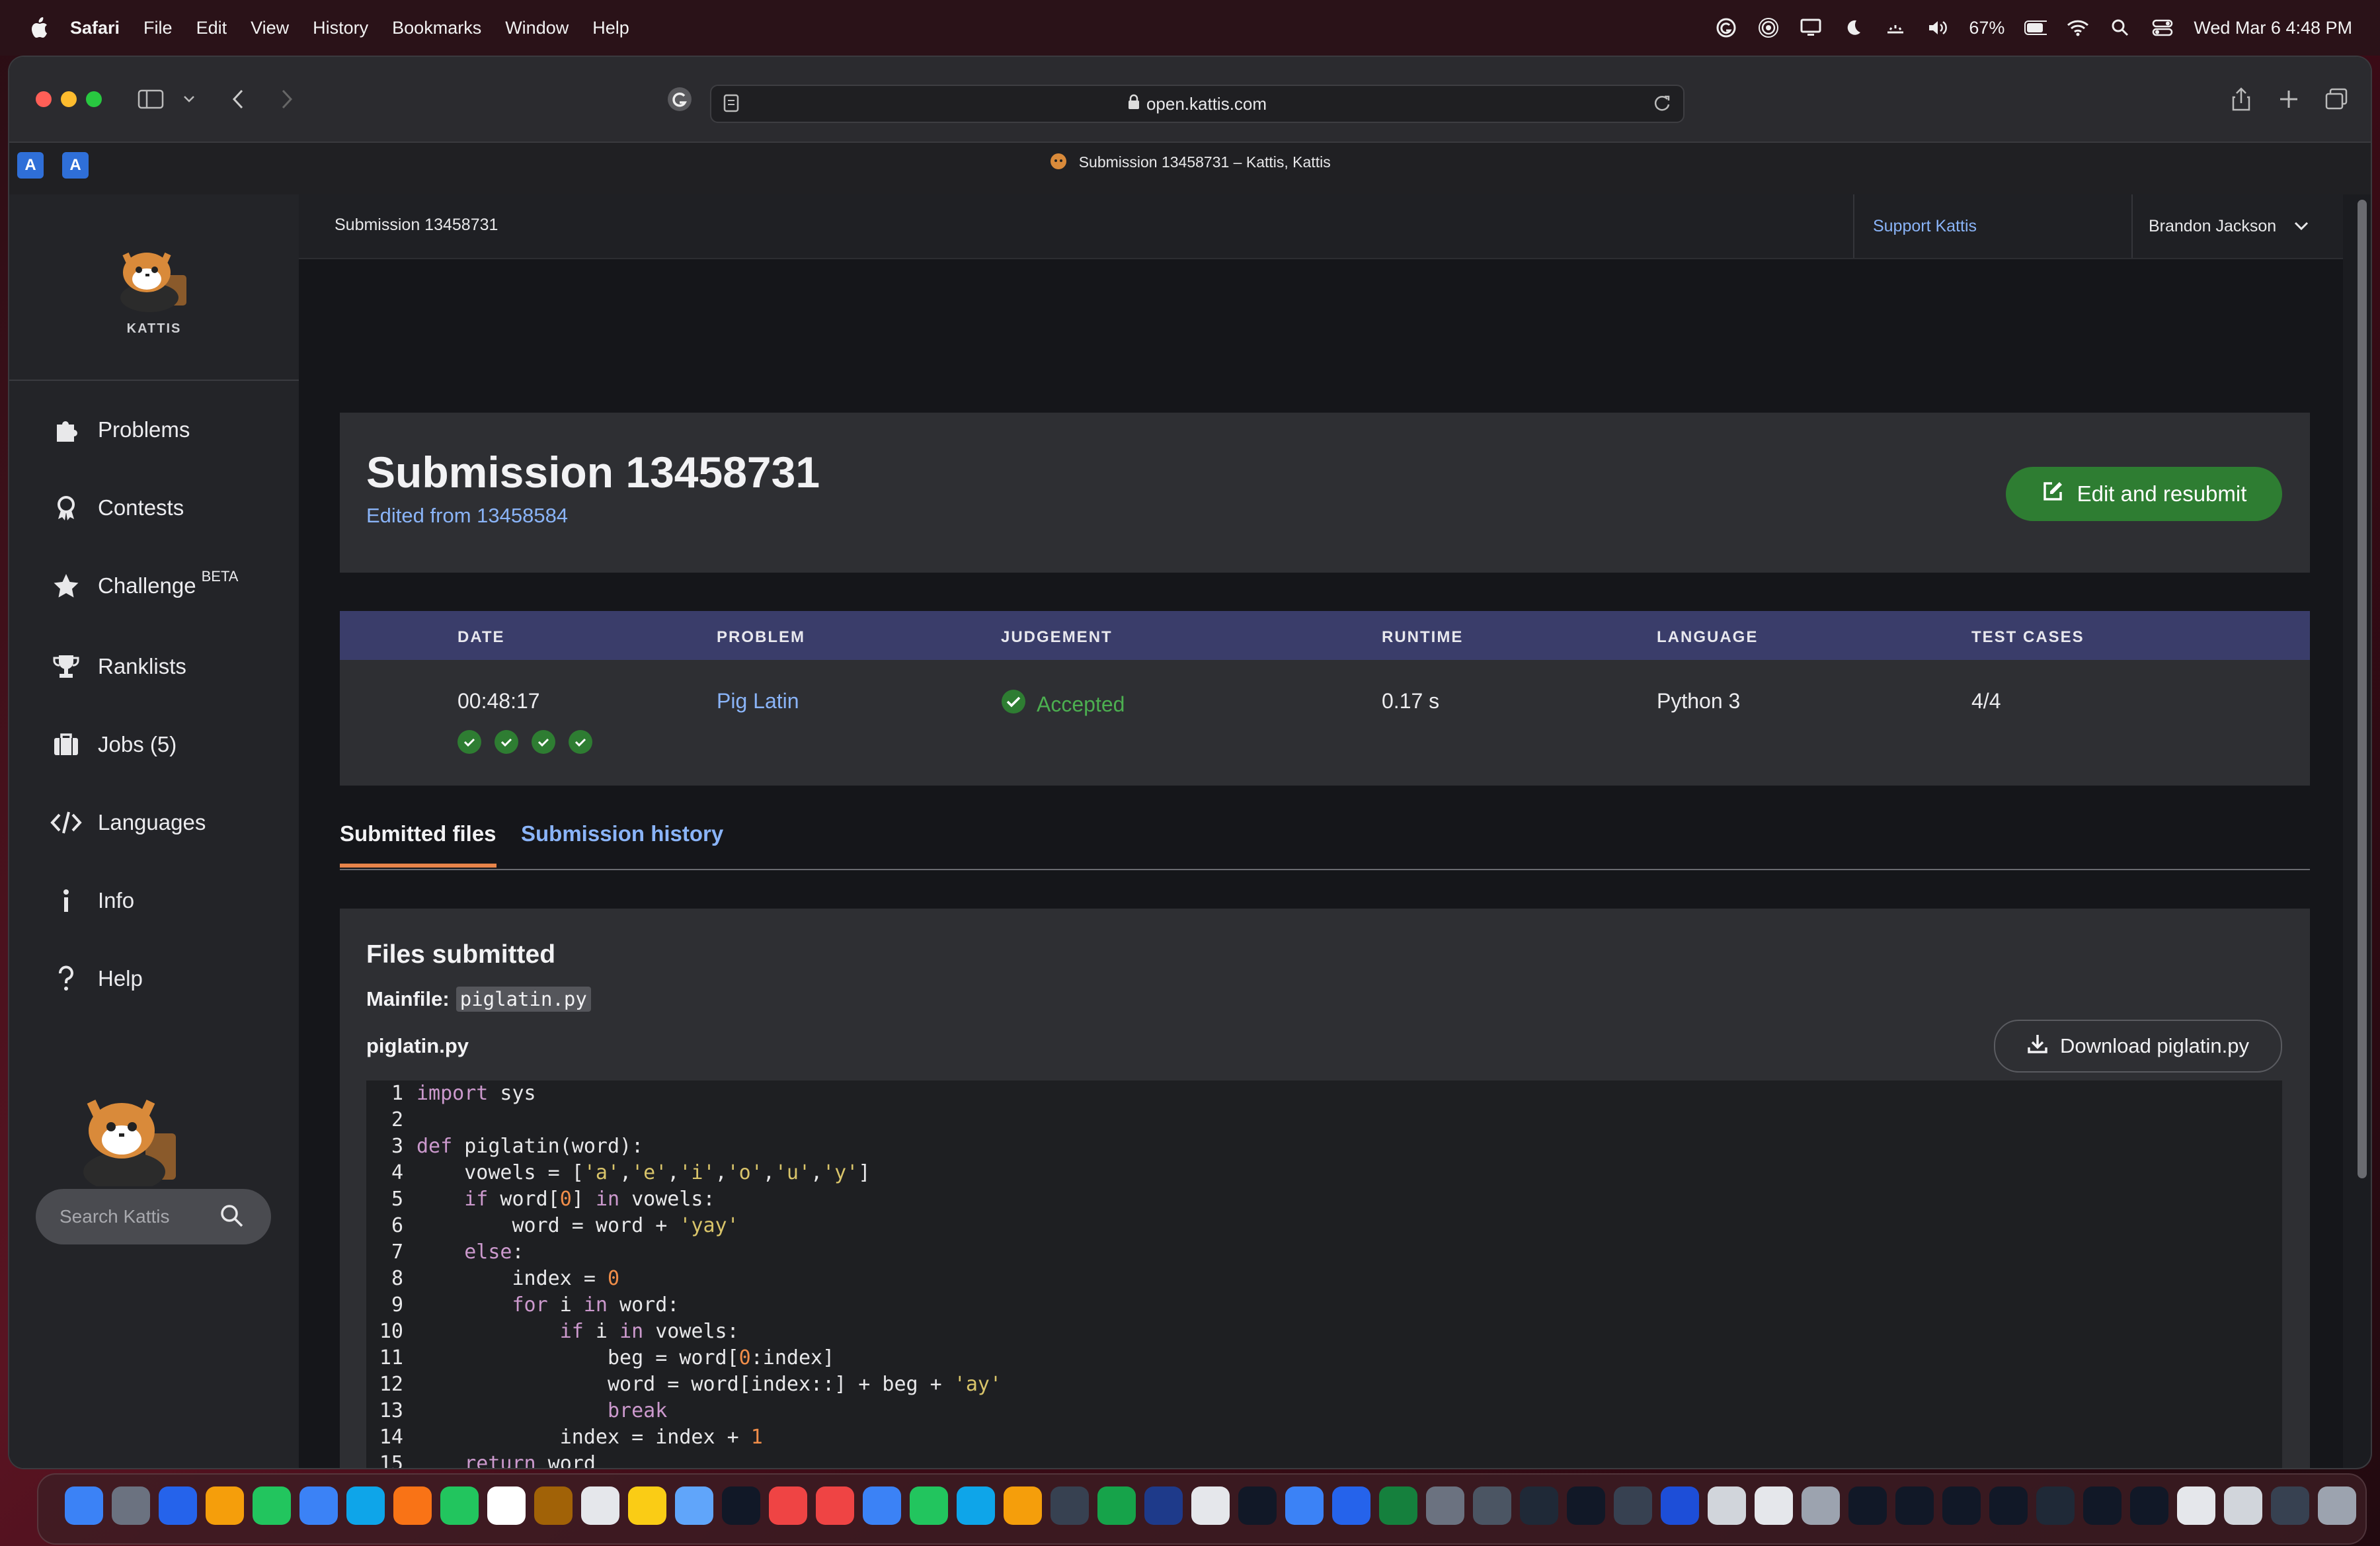 The image size is (2380, 1546). Describe the element at coordinates (287, 99) in the screenshot. I see `forward-button` at that location.